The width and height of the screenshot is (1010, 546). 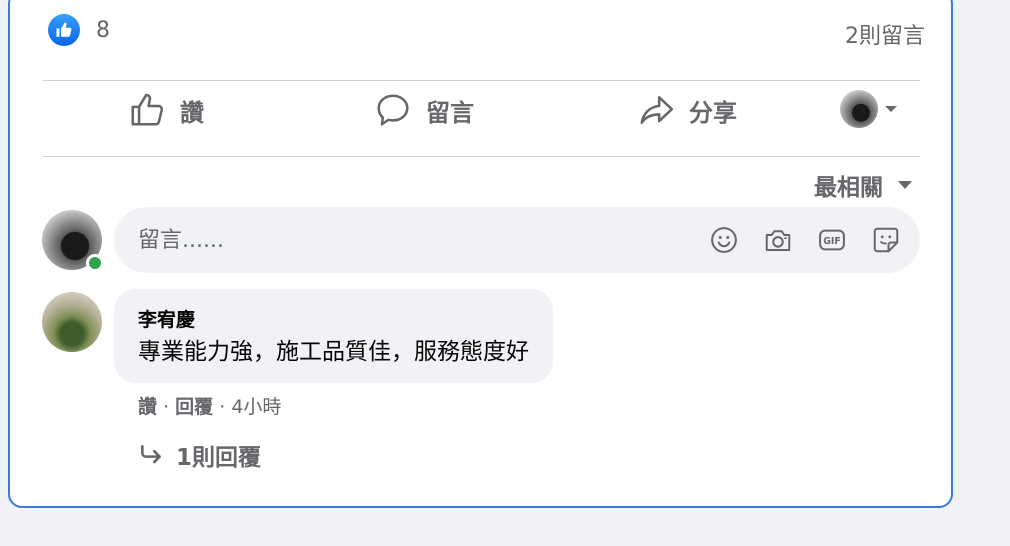 What do you see at coordinates (333, 320) in the screenshot?
I see `comment-author: 李宥慶` at bounding box center [333, 320].